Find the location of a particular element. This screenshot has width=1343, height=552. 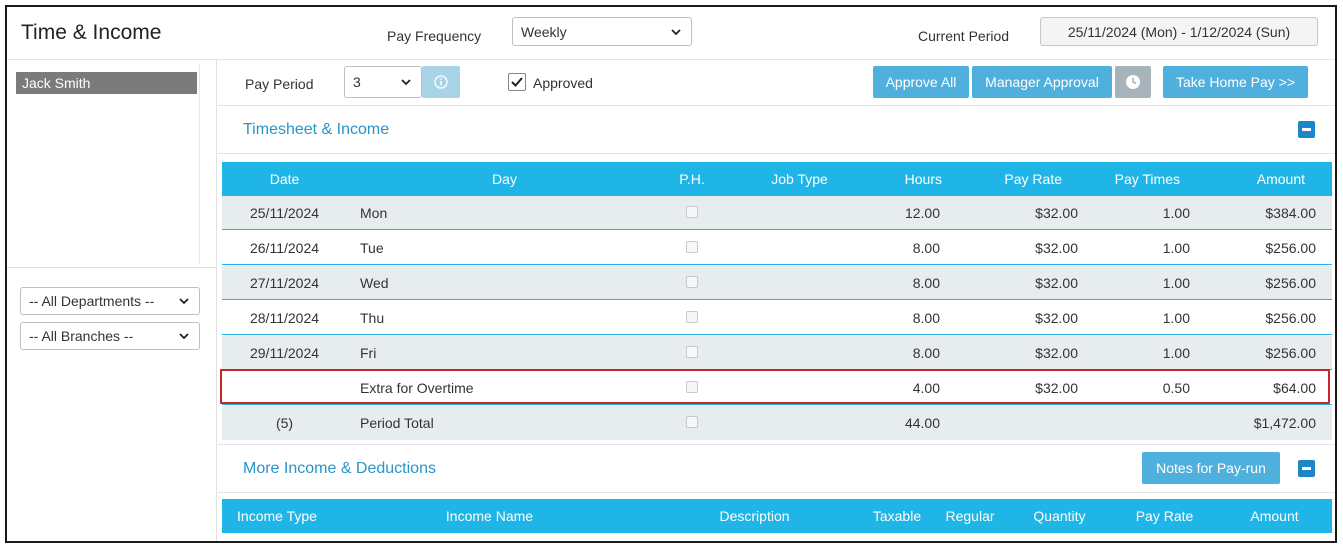

clock-icon is located at coordinates (1133, 82).